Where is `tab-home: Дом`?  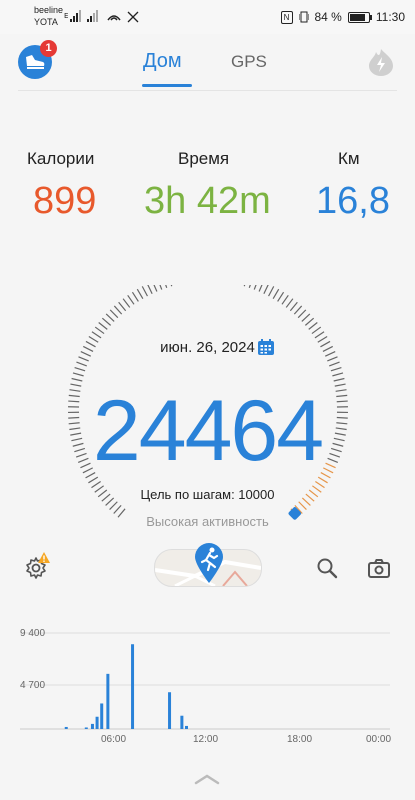
tab-home: Дом is located at coordinates (162, 61).